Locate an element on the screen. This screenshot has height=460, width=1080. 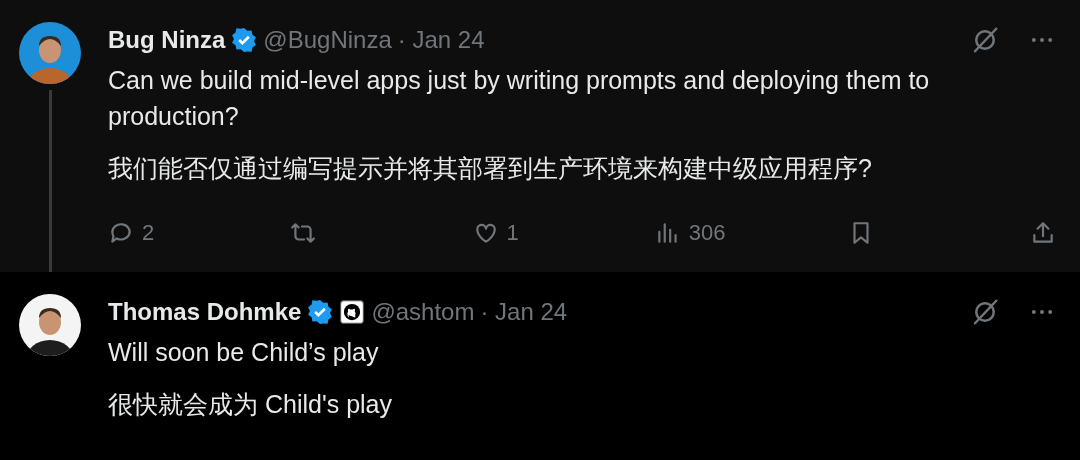
action-count: 2 is located at coordinates (148, 233).